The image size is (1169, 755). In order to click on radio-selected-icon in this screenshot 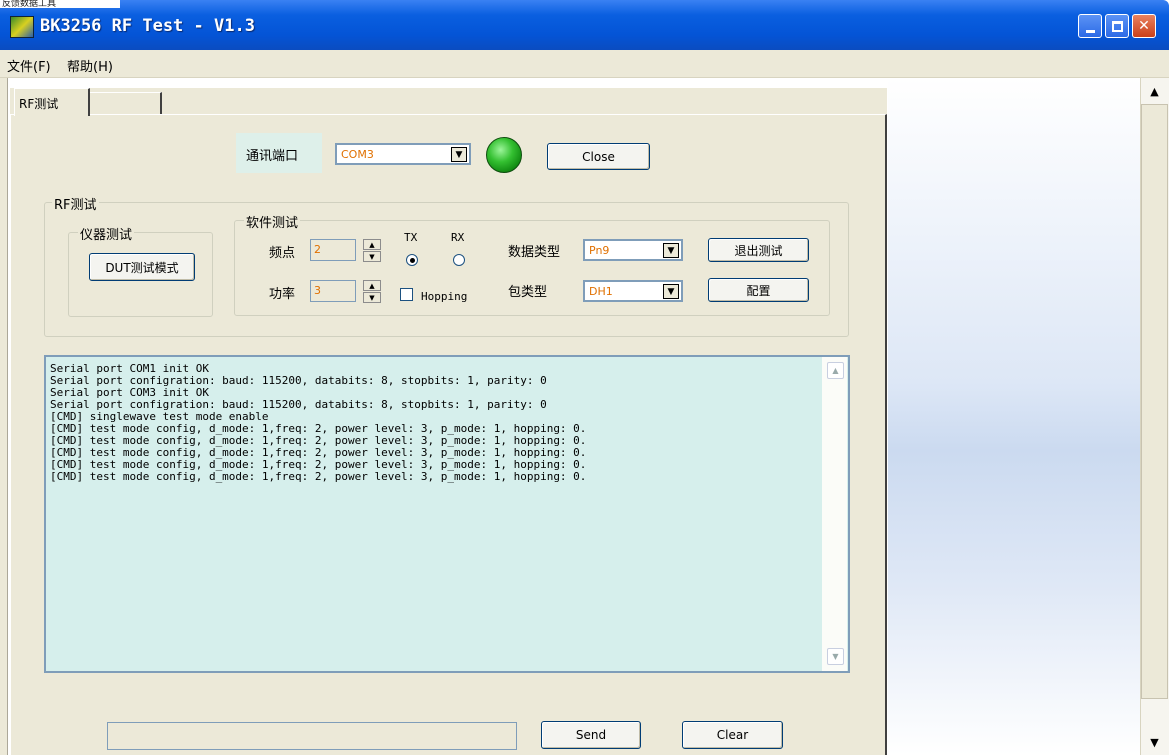, I will do `click(412, 260)`.